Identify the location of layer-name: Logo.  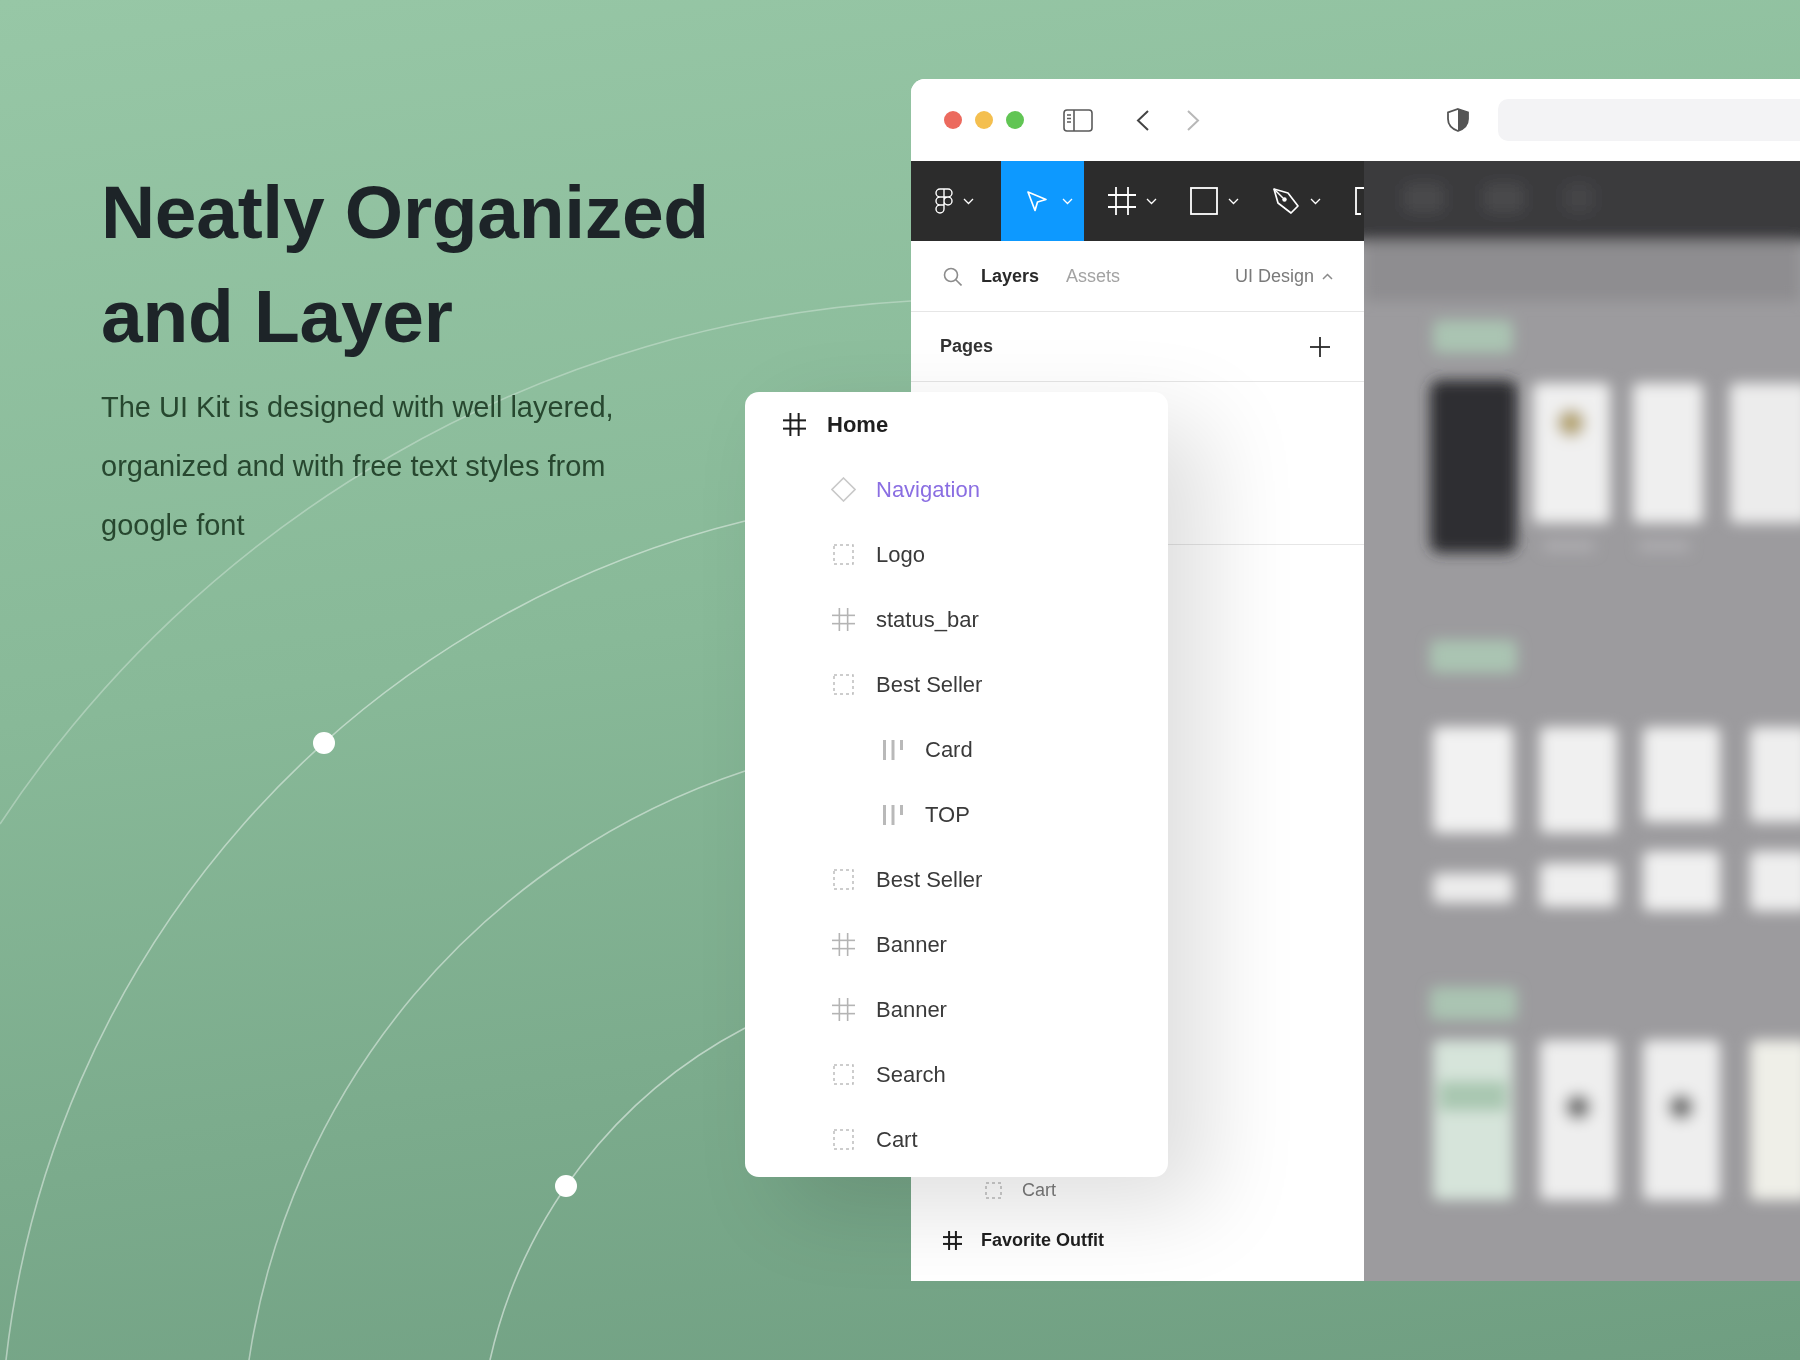
(900, 554).